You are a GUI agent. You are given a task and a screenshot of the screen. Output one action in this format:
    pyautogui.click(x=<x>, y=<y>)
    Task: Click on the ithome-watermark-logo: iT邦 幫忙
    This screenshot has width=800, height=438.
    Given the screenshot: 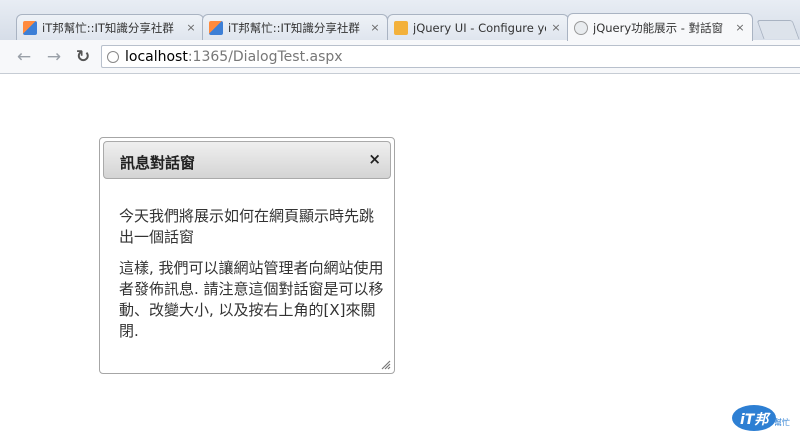 What is the action you would take?
    pyautogui.click(x=761, y=418)
    